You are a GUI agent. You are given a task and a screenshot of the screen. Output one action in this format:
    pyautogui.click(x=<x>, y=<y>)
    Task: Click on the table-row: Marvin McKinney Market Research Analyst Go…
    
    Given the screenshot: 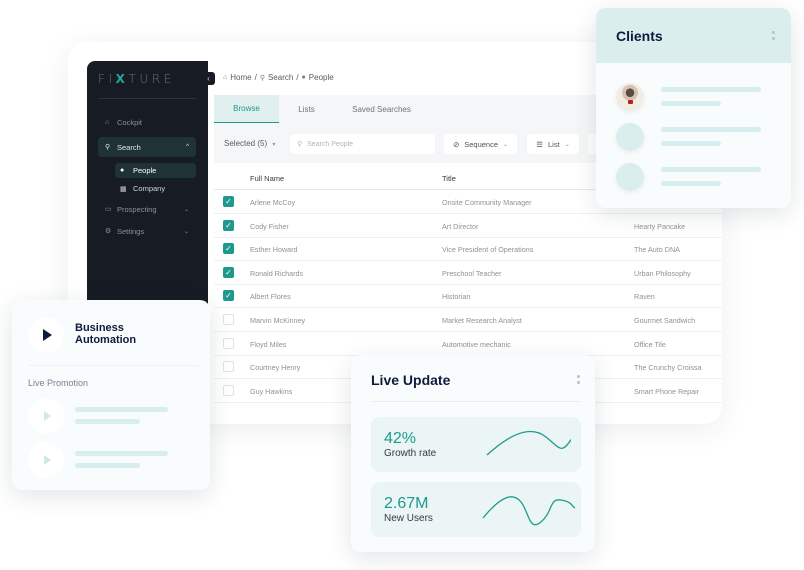 What is the action you would take?
    pyautogui.click(x=468, y=320)
    